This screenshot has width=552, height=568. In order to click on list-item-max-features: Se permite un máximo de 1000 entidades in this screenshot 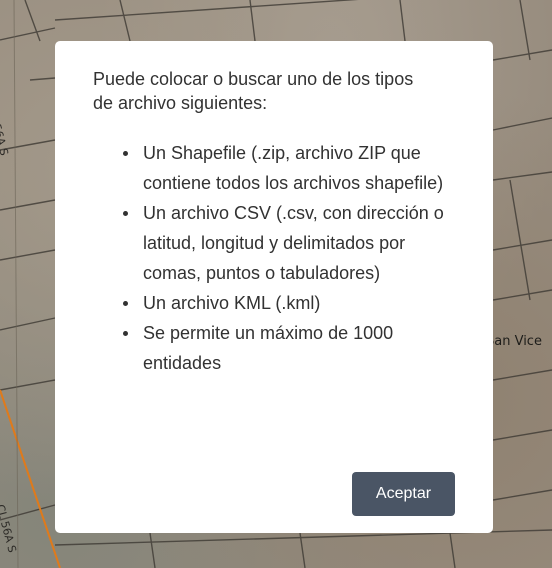, I will do `click(292, 348)`.